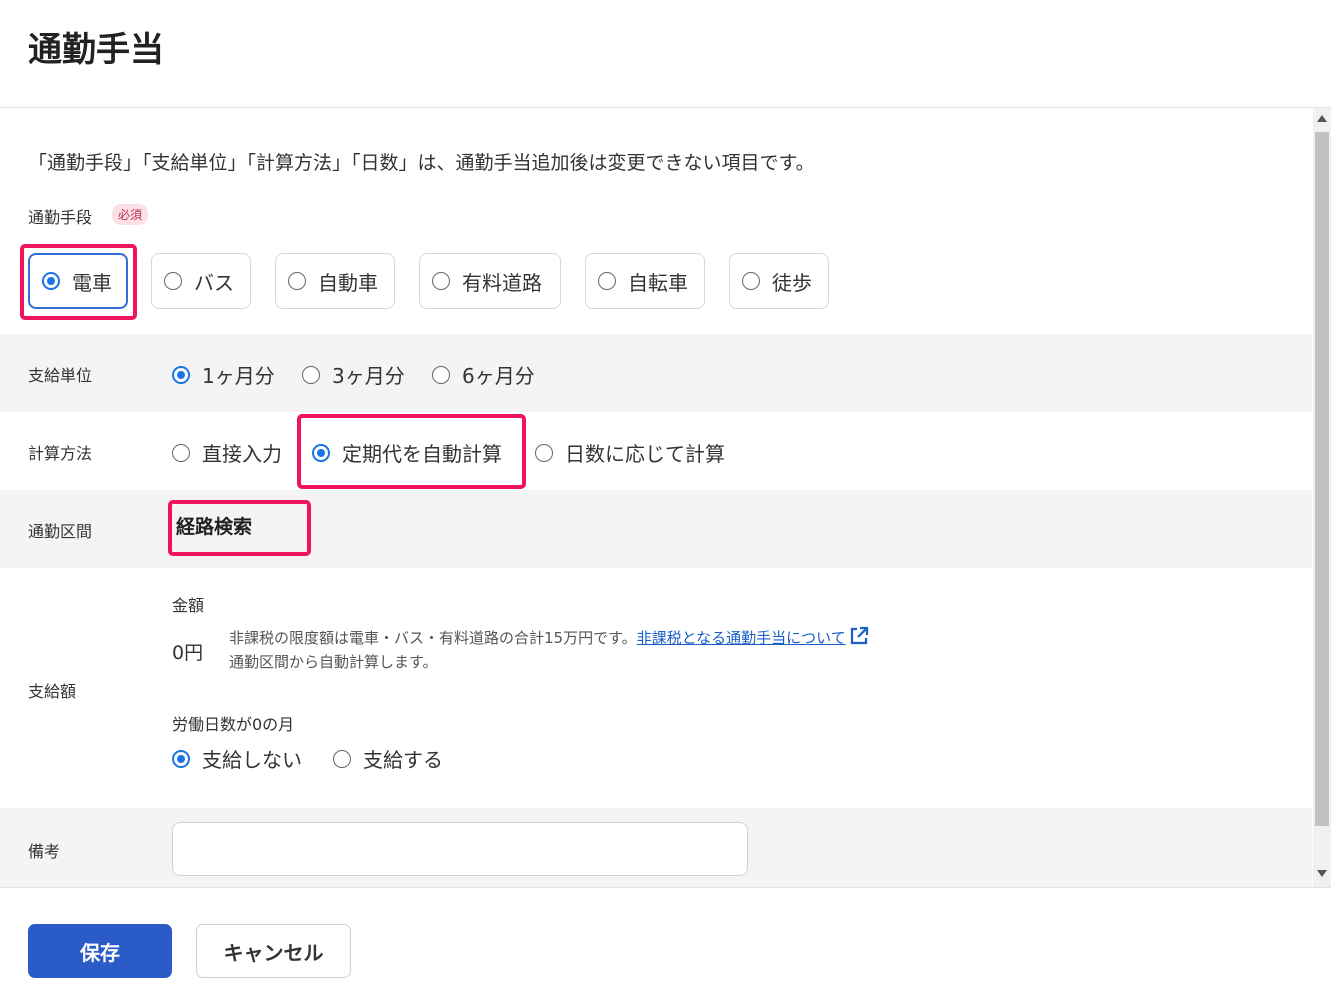 This screenshot has width=1331, height=998. Describe the element at coordinates (242, 454) in the screenshot. I see `calc-option-label: 直接入力` at that location.